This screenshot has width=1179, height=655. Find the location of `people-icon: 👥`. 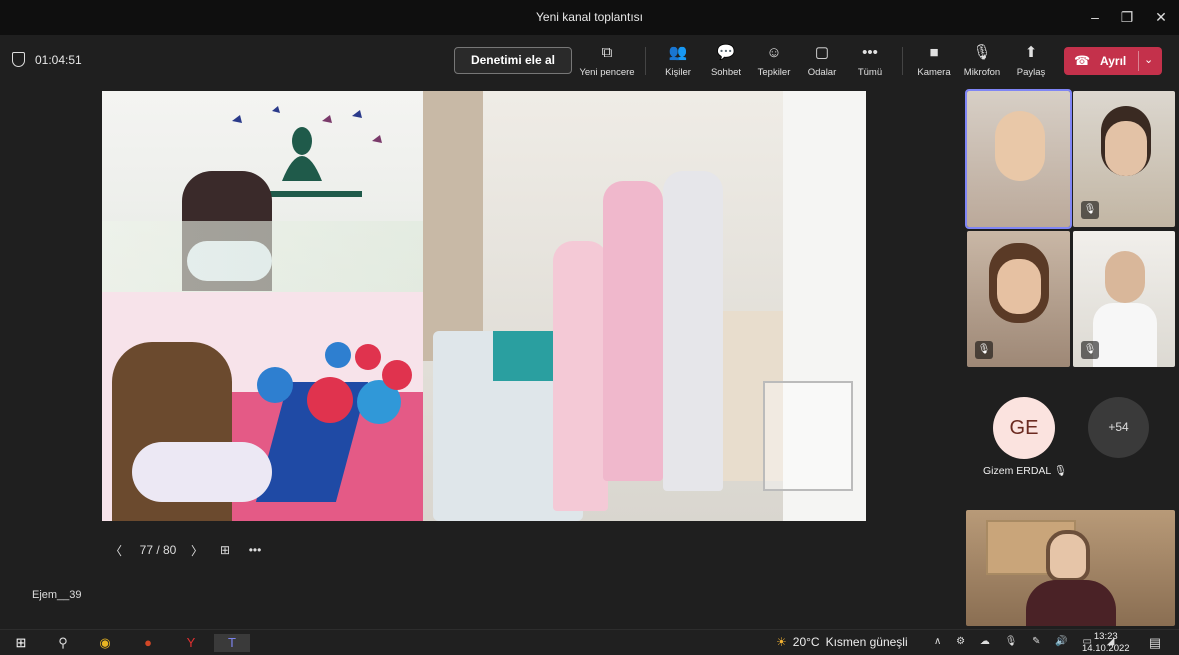

people-icon: 👥 is located at coordinates (678, 52).